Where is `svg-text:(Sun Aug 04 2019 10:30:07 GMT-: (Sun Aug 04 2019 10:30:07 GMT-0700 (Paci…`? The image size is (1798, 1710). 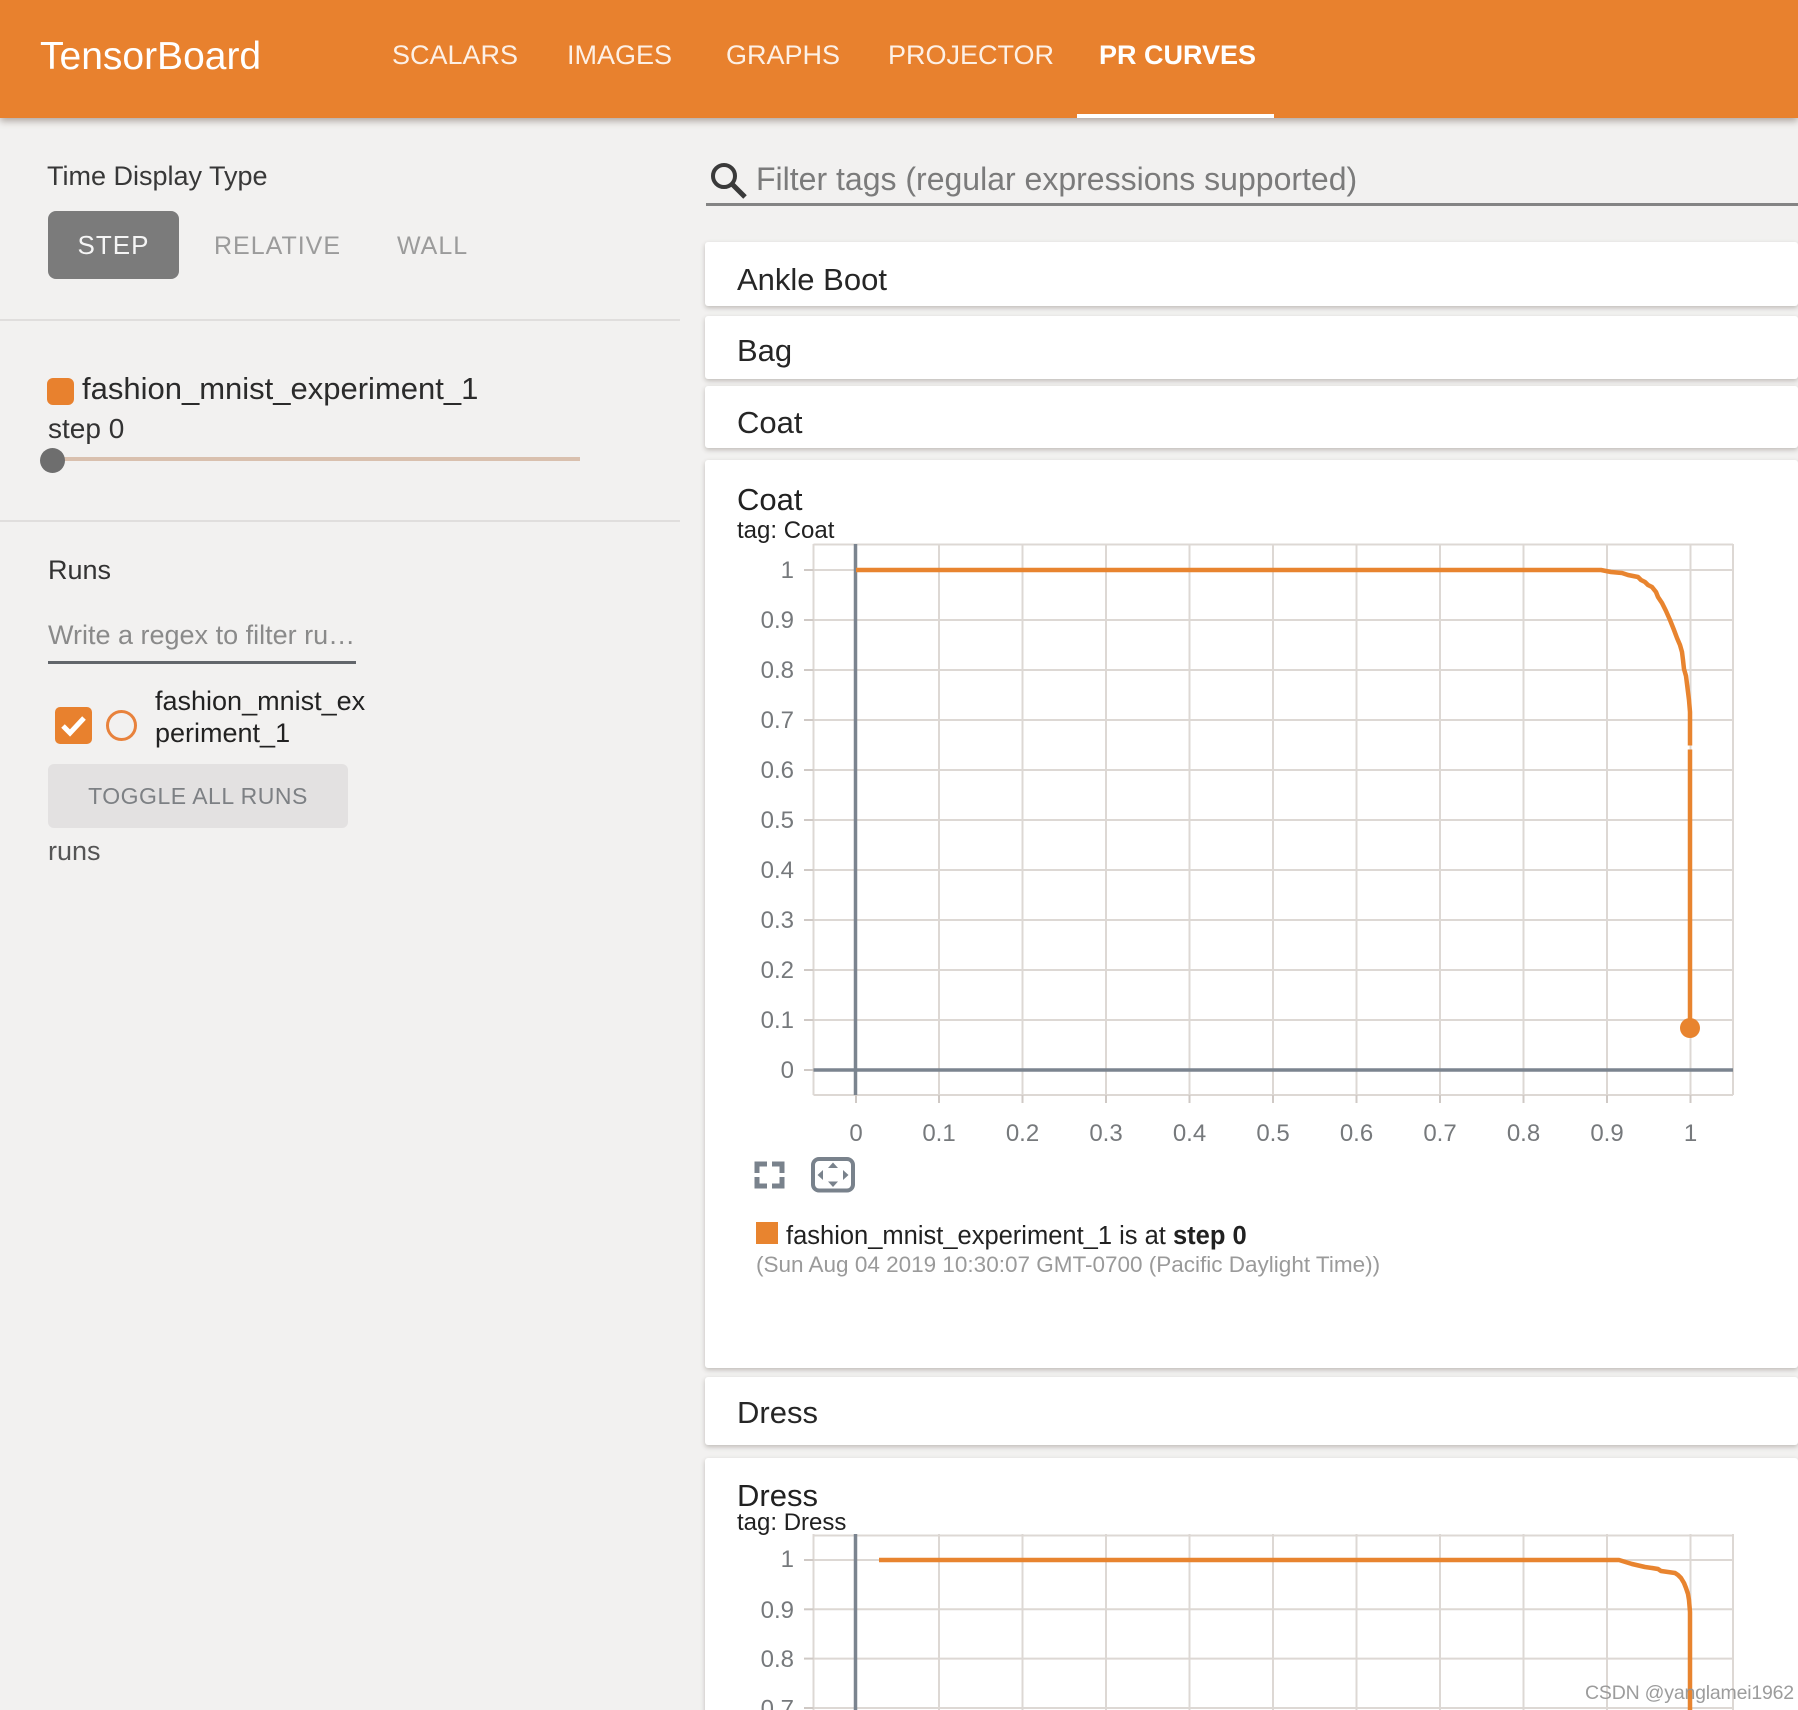
svg-text:(Sun Aug 04 2019 10:30:07 GMT-: (Sun Aug 04 2019 10:30:07 GMT-0700 (Paci… is located at coordinates (1068, 1264).